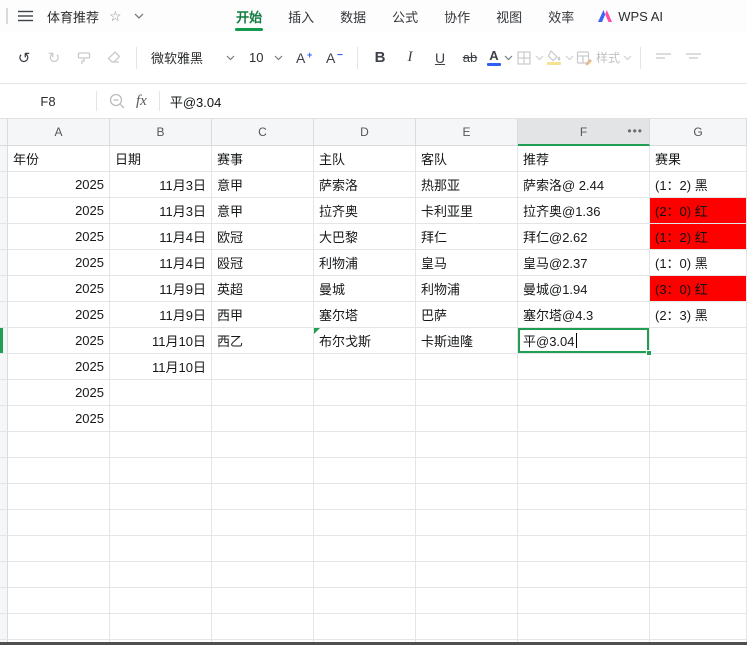 This screenshot has height=645, width=747. Describe the element at coordinates (365, 393) in the screenshot. I see `cell-D10` at that location.